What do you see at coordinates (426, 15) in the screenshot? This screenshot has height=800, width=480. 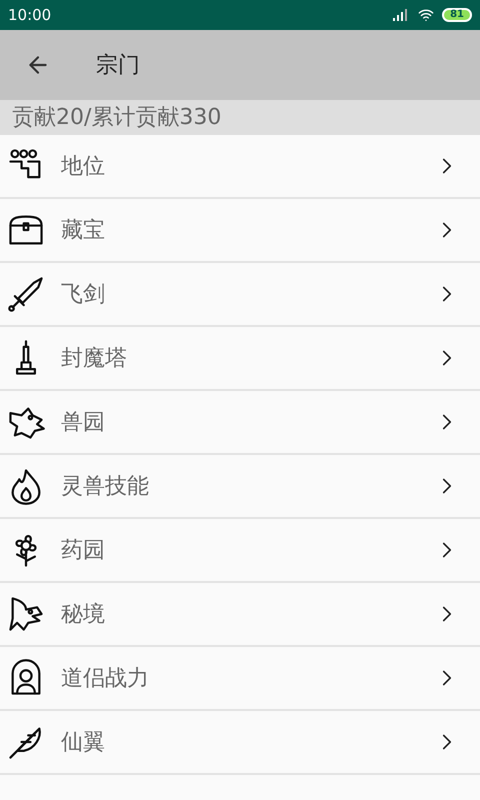 I see `wifi-icon` at bounding box center [426, 15].